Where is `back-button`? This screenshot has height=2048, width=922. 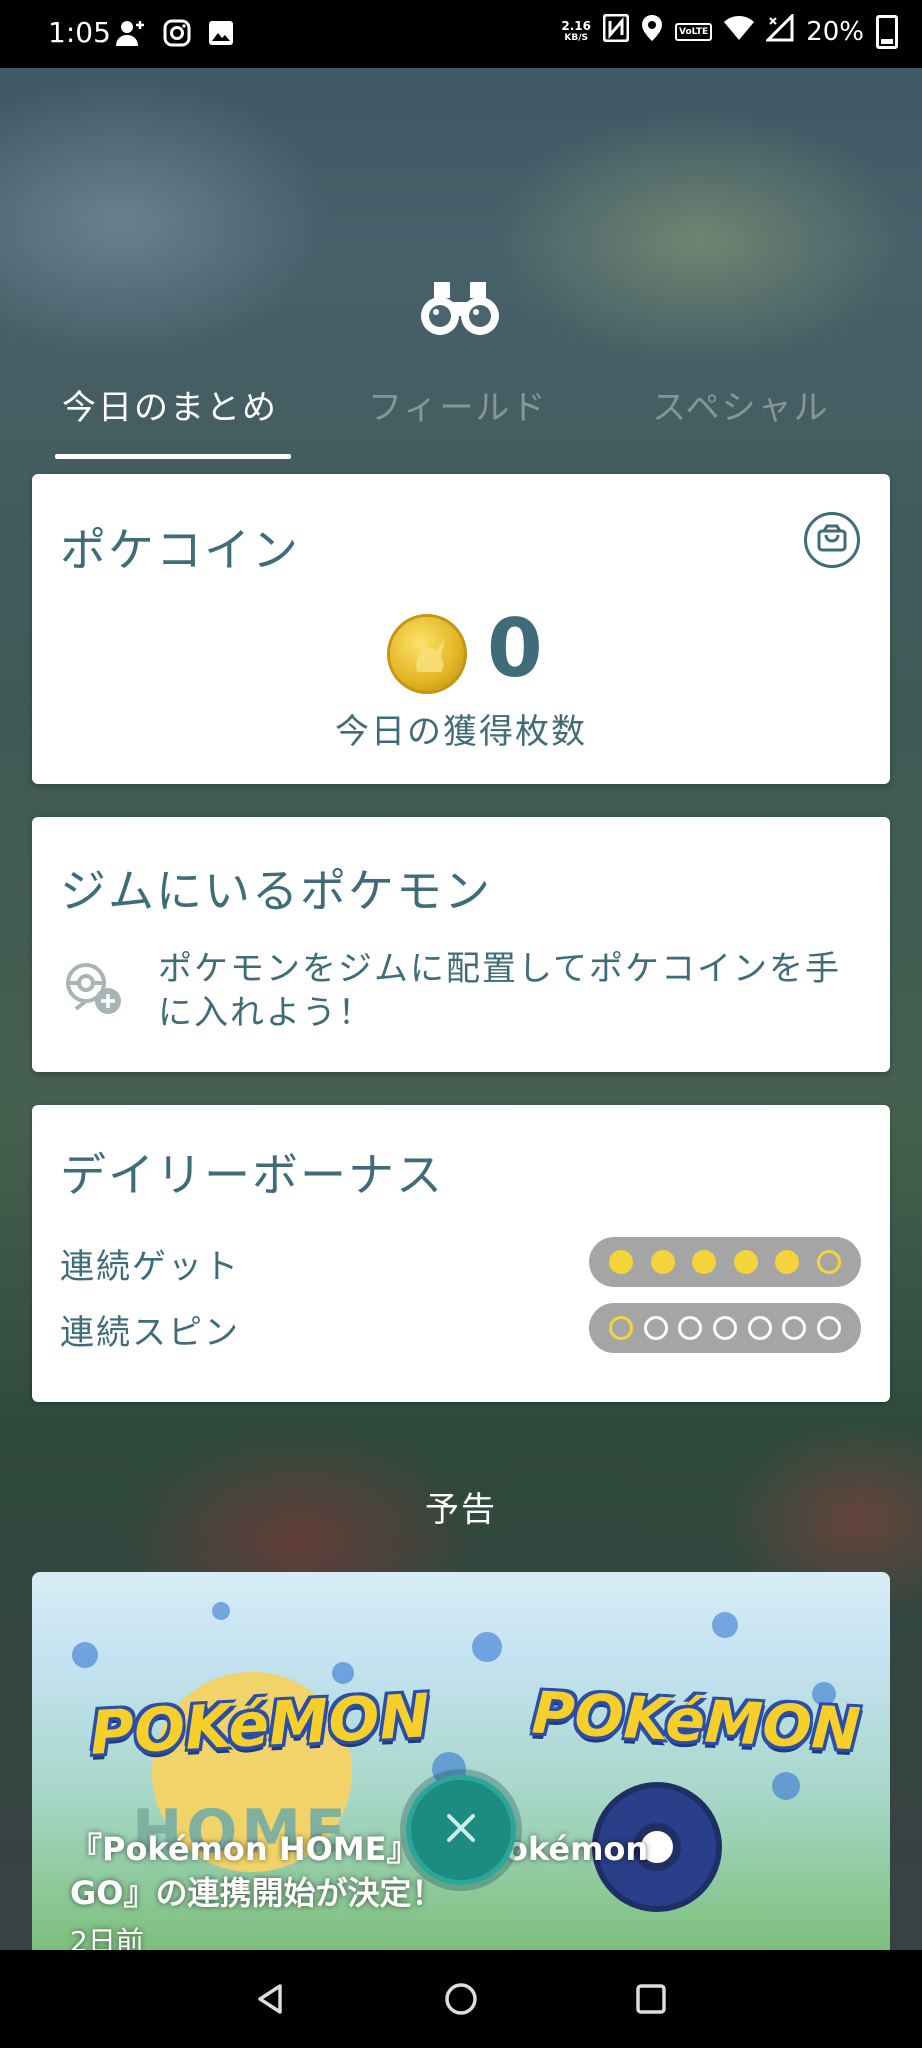
back-button is located at coordinates (271, 1999).